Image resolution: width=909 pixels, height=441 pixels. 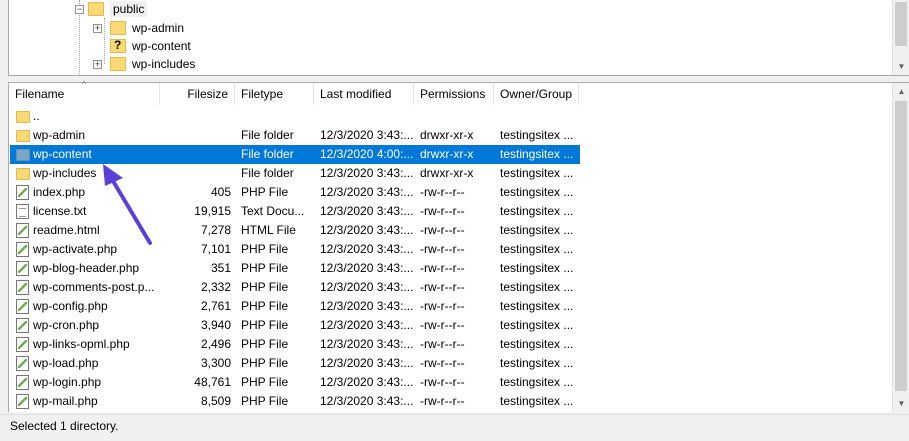 What do you see at coordinates (64, 426) in the screenshot?
I see `status-text: Selected 1 directory.` at bounding box center [64, 426].